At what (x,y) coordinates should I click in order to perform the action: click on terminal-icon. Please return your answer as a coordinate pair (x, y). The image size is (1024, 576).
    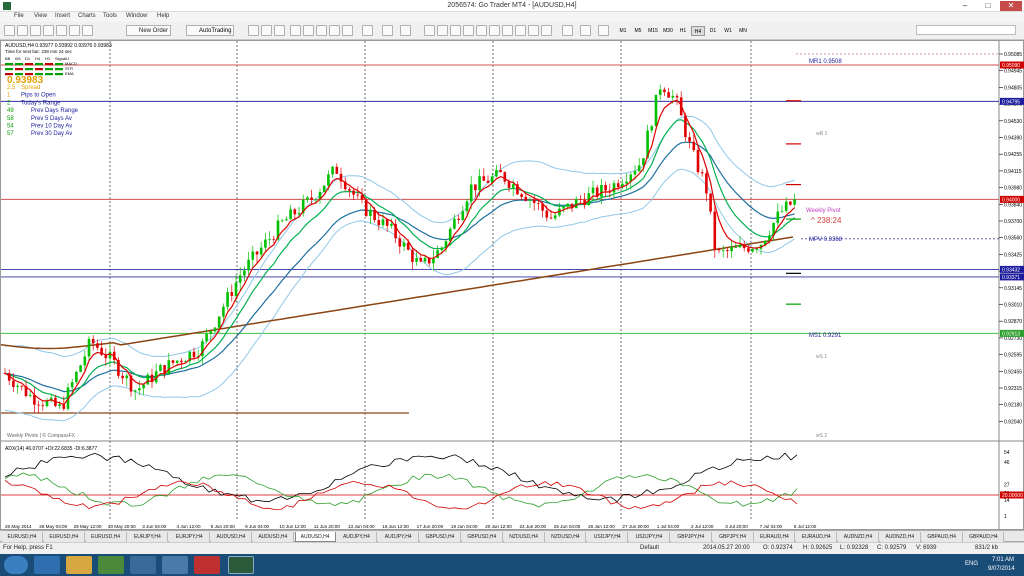
    Looking at the image, I should click on (74, 30).